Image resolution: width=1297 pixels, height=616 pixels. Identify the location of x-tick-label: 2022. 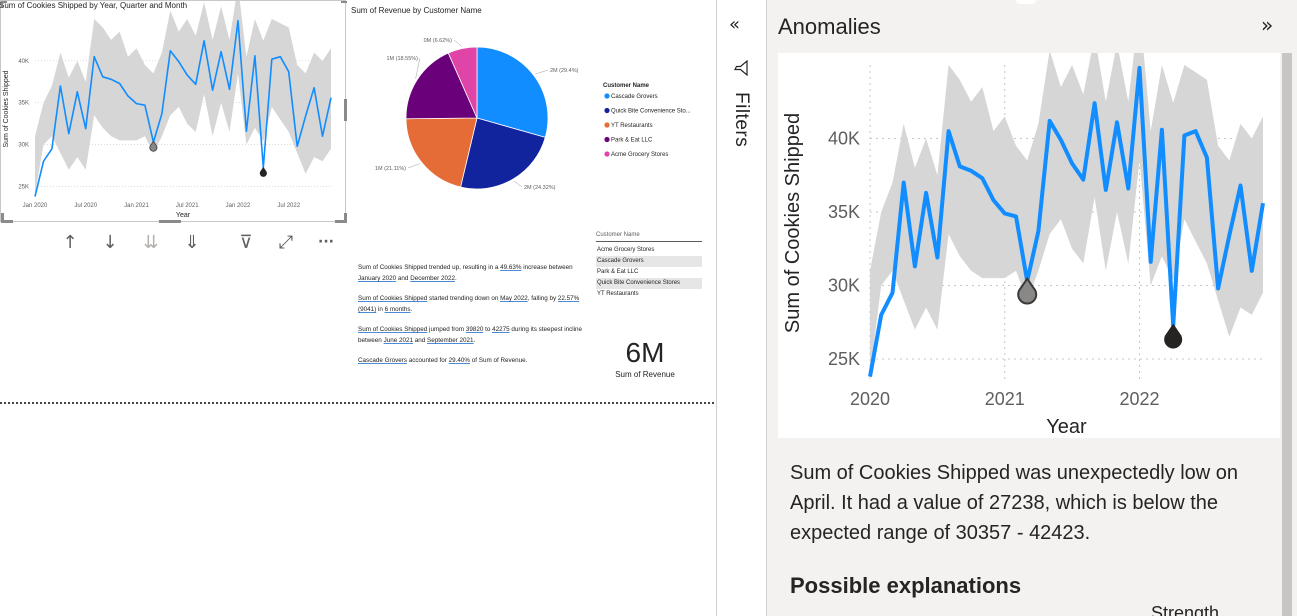
(1139, 399).